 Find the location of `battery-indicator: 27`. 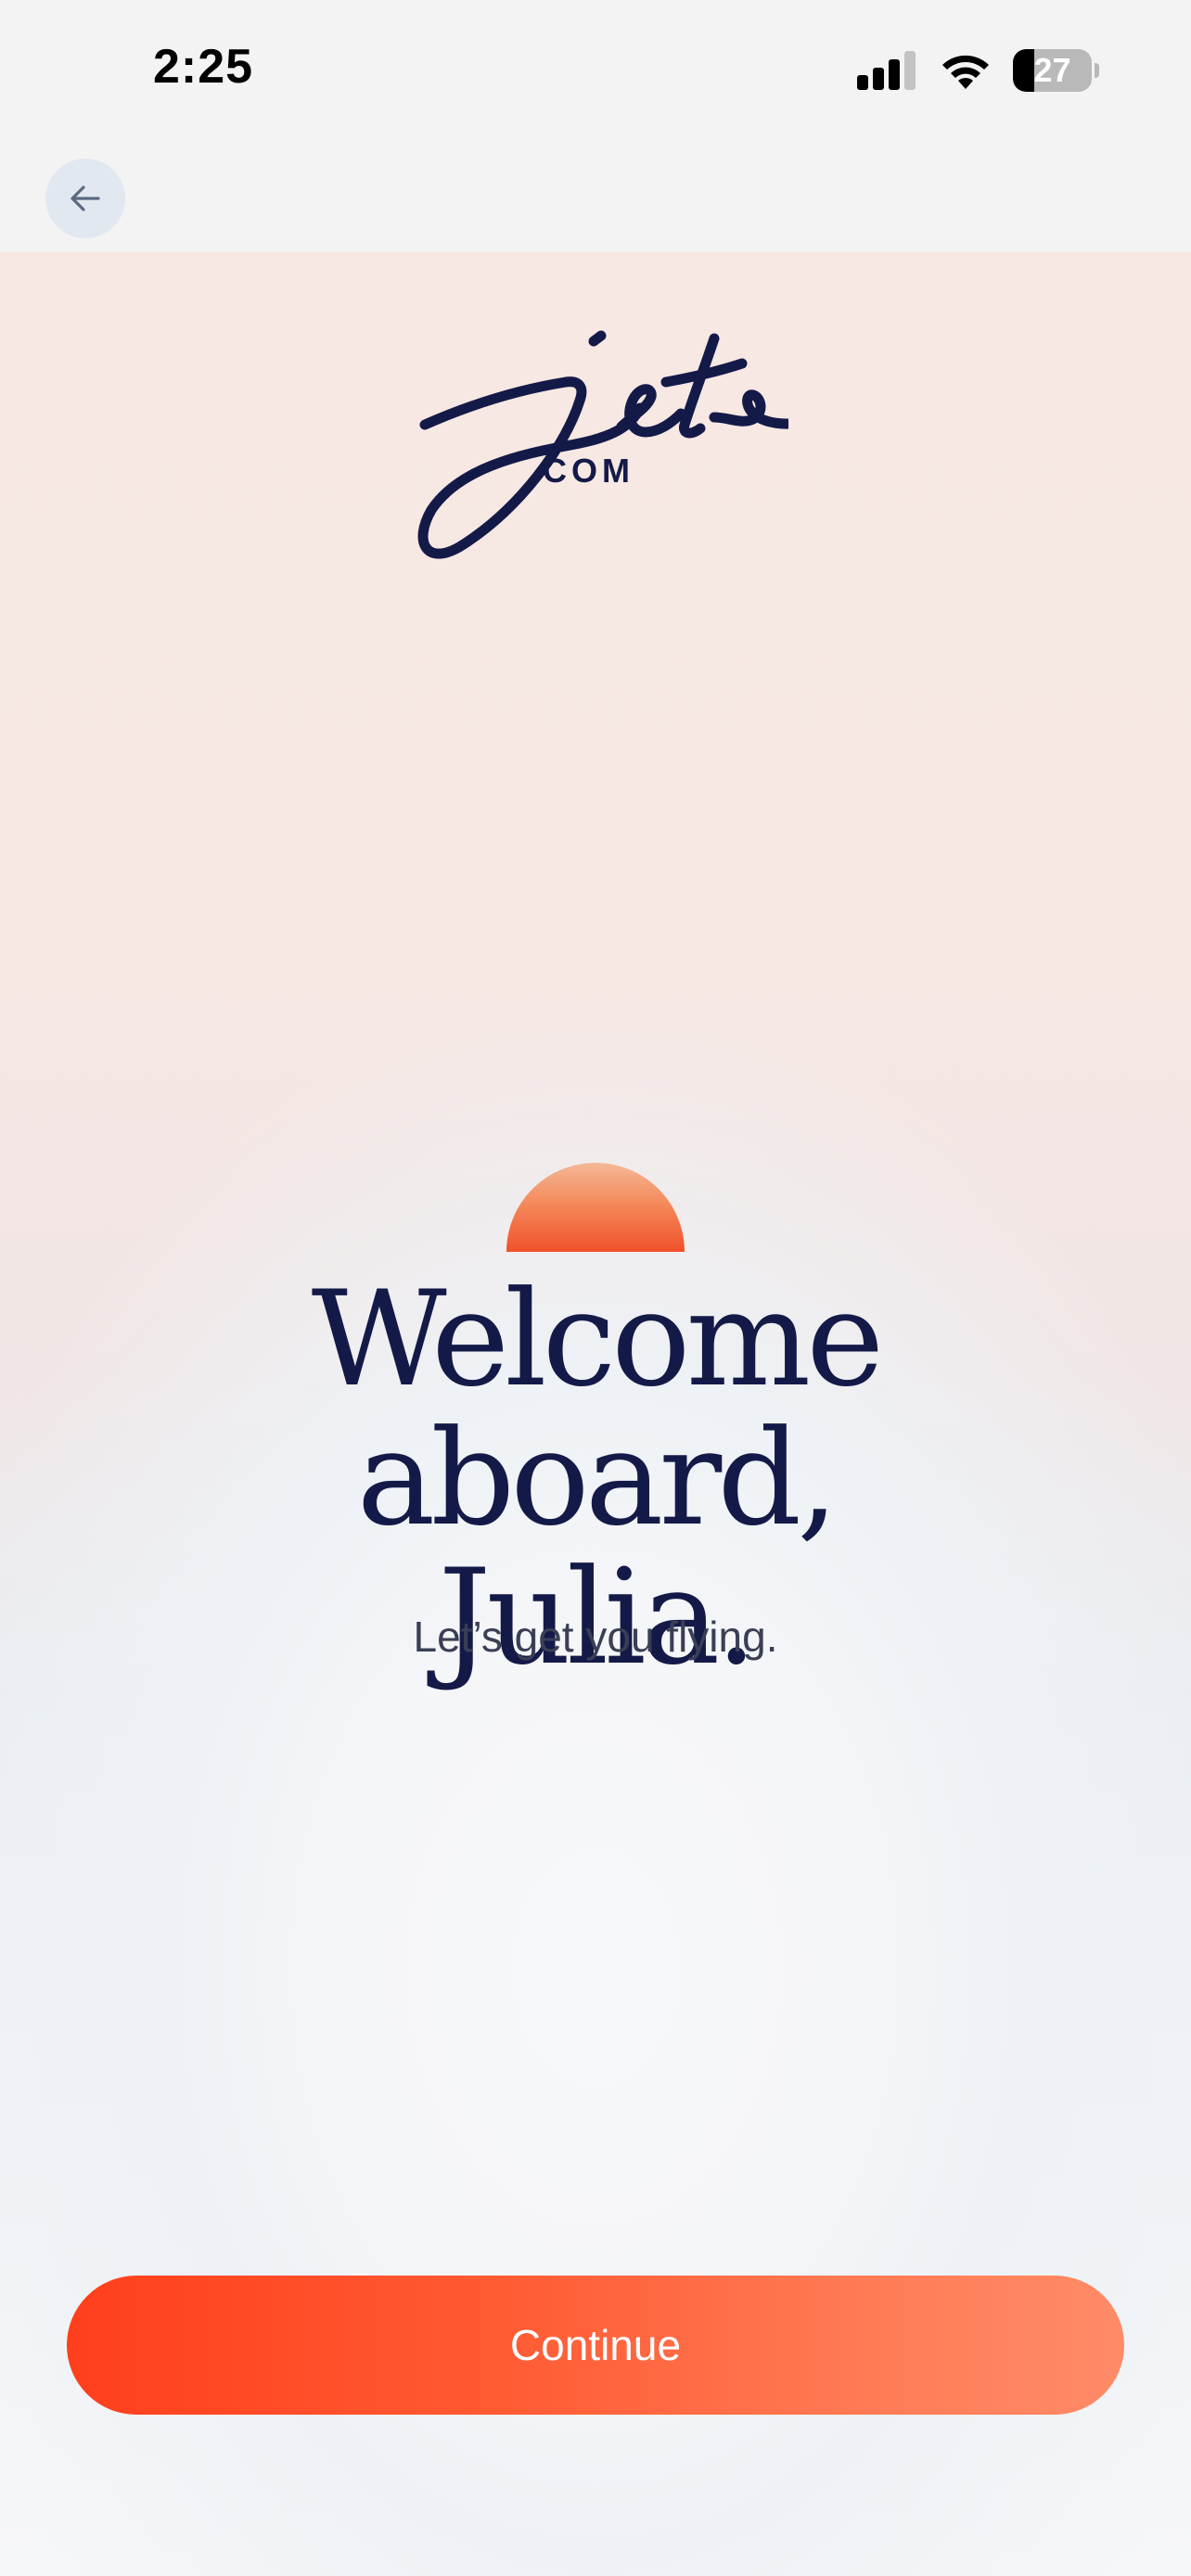

battery-indicator: 27 is located at coordinates (1056, 71).